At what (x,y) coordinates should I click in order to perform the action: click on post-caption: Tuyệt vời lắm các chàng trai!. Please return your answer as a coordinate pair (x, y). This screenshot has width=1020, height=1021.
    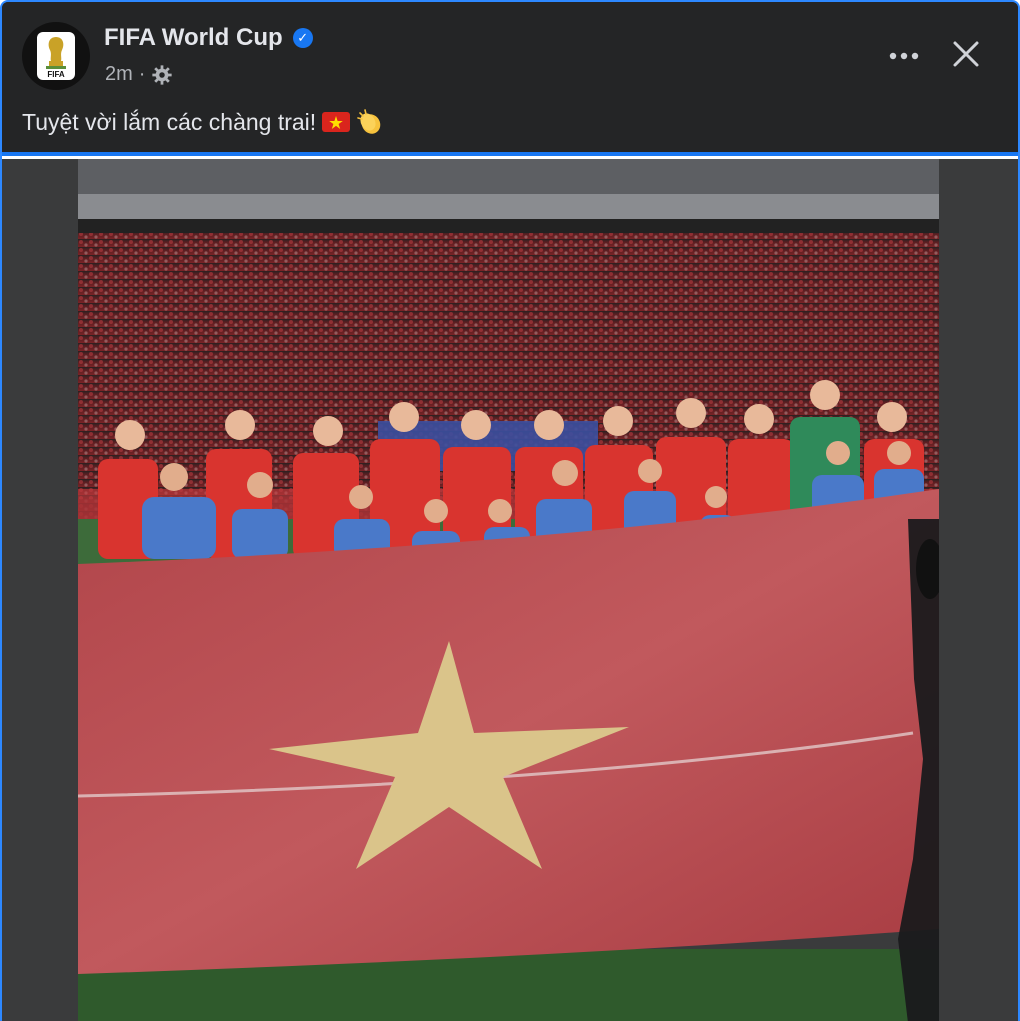
    Looking at the image, I should click on (203, 122).